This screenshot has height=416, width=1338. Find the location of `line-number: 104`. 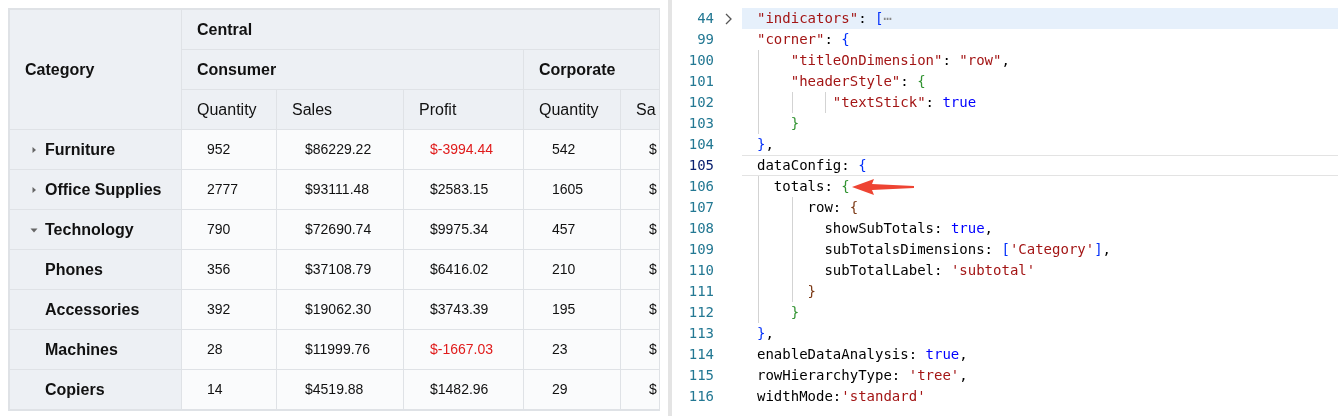

line-number: 104 is located at coordinates (700, 144).